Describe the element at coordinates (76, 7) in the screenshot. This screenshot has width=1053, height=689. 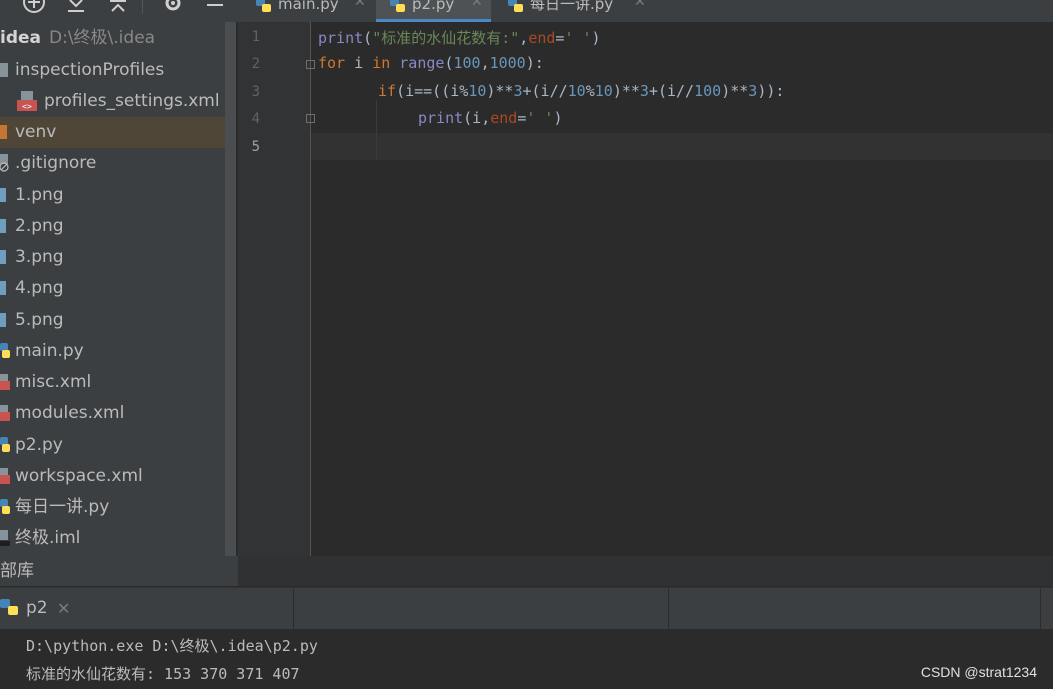
I see `expand-all-icon` at that location.